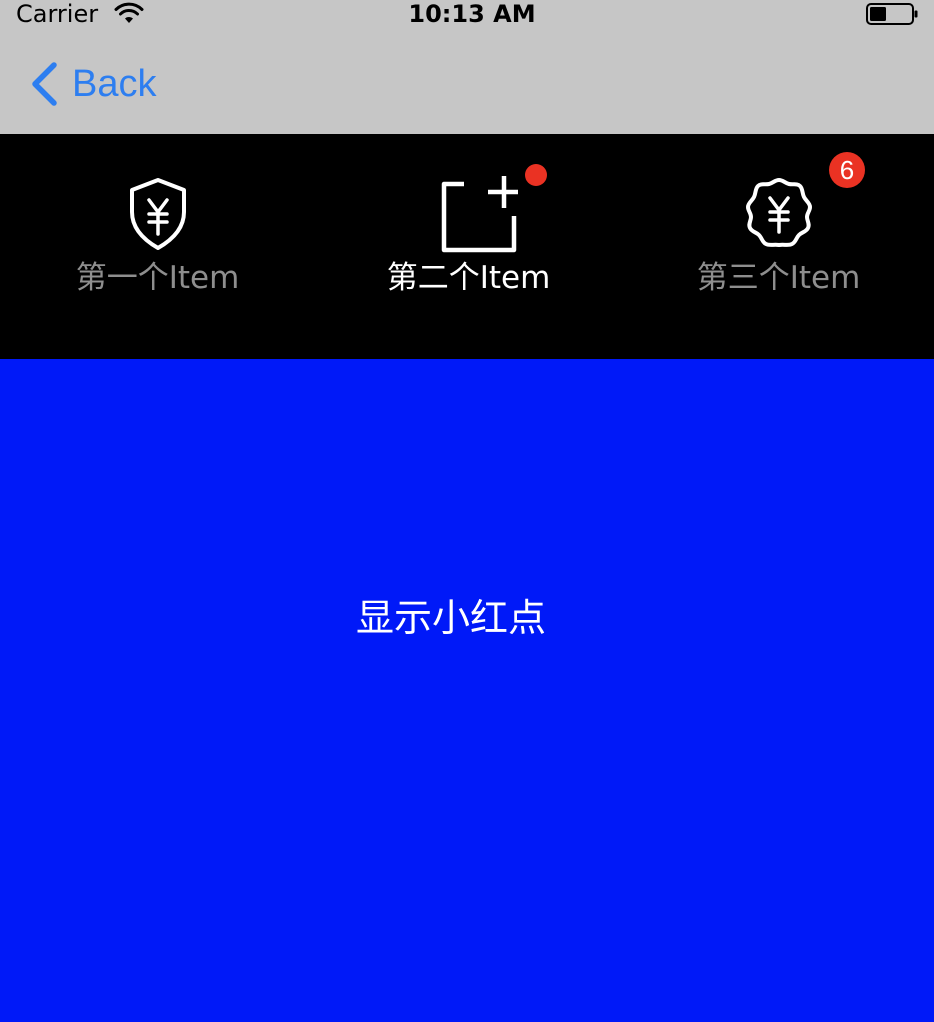 The width and height of the screenshot is (934, 1022). I want to click on back-button: Back, so click(92, 84).